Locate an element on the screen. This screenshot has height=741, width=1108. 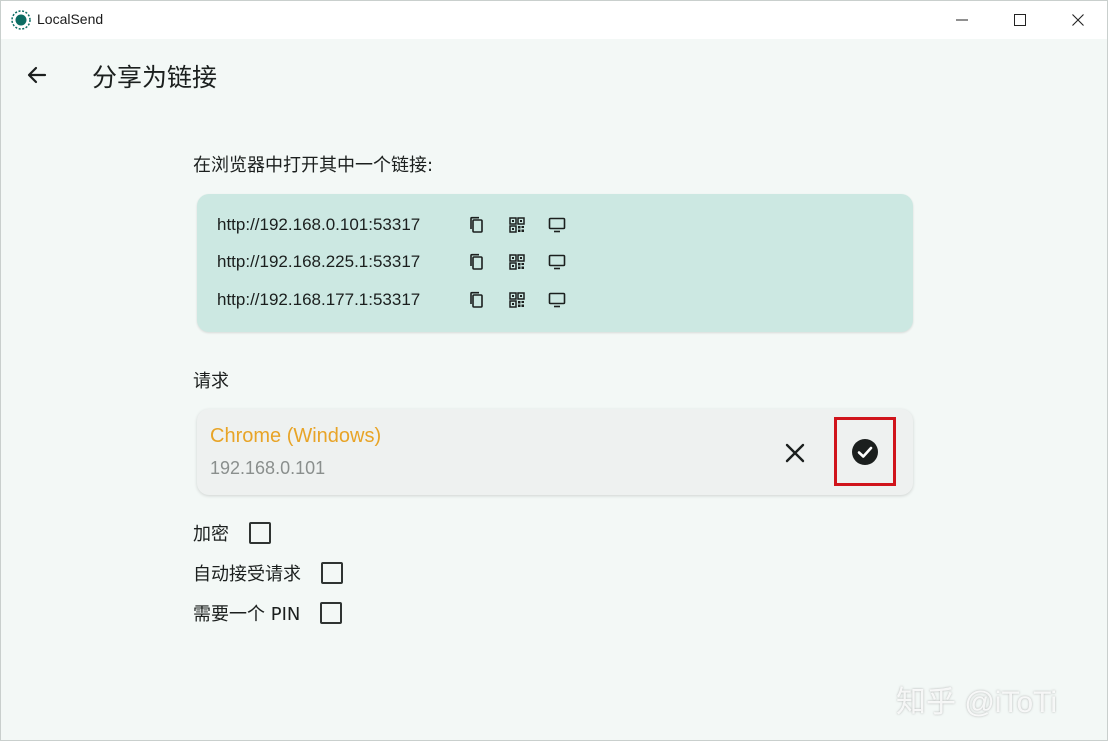
link-row: http://192.168.225.1:53317 is located at coordinates (397, 262).